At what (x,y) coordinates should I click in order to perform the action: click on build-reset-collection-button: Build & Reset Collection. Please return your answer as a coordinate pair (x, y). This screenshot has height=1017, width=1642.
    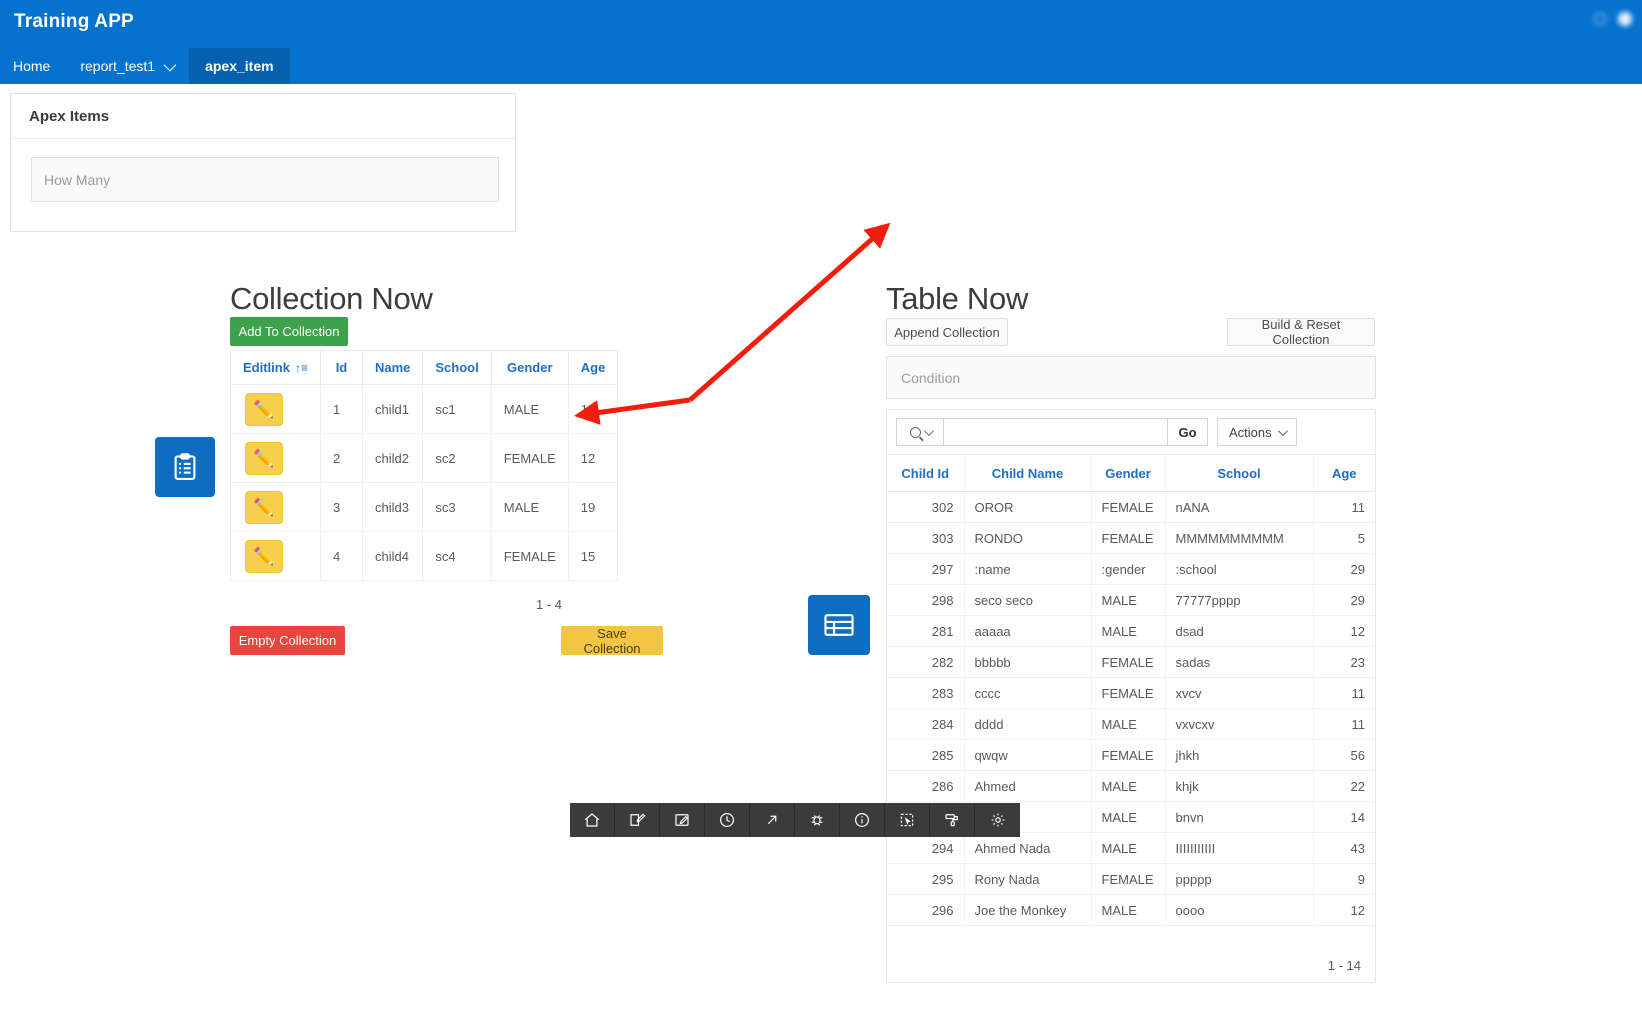
    Looking at the image, I should click on (1301, 332).